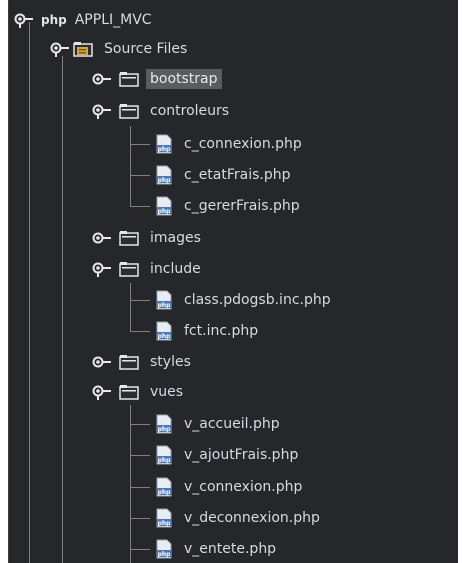  I want to click on folder-label-styles: styles, so click(170, 362).